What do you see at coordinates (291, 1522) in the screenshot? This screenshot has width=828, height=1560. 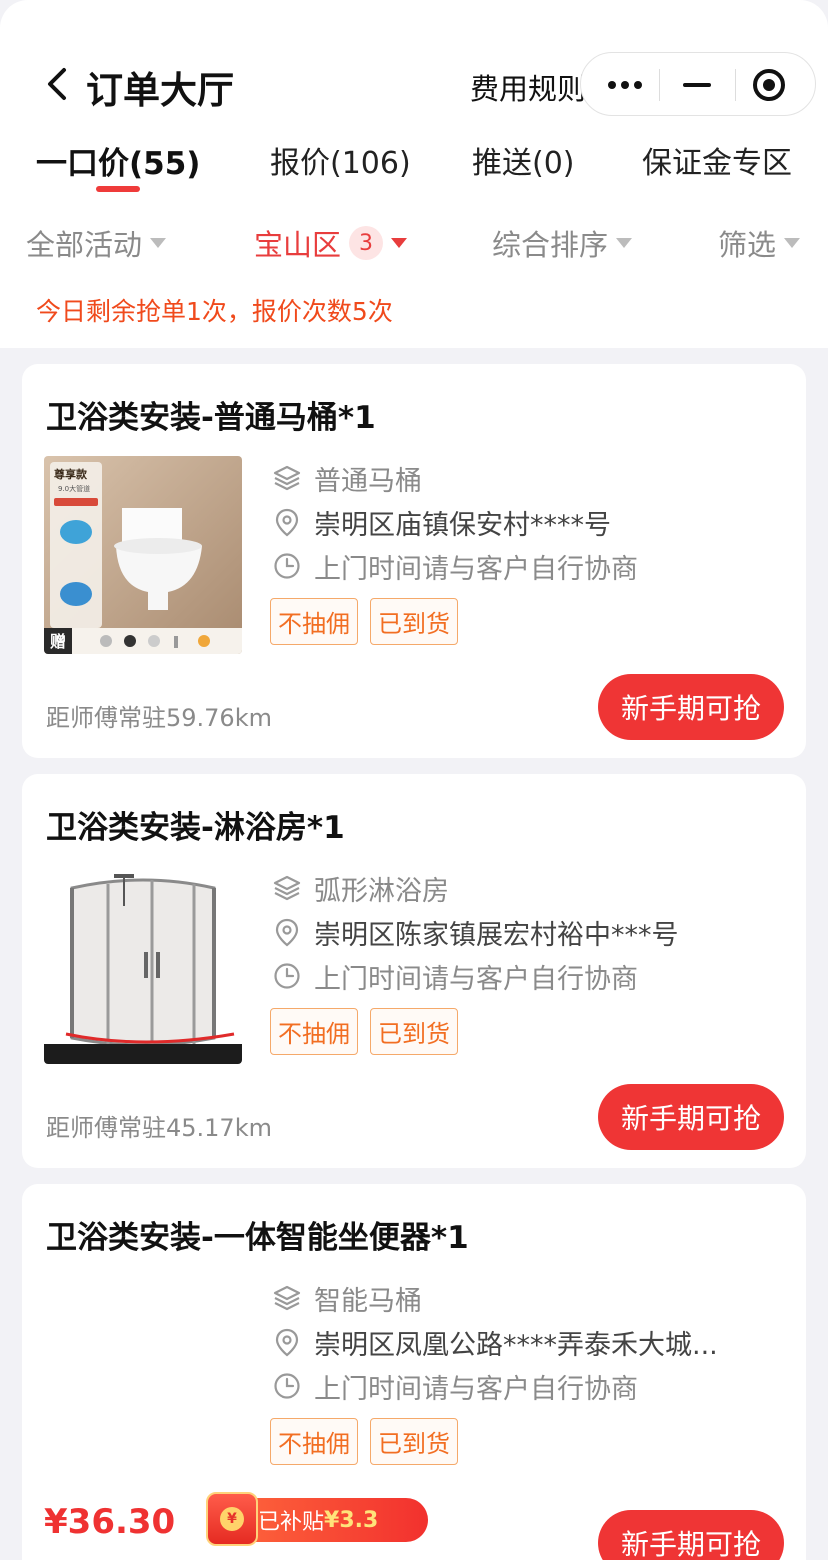 I see `subsidy-label: 已补贴` at bounding box center [291, 1522].